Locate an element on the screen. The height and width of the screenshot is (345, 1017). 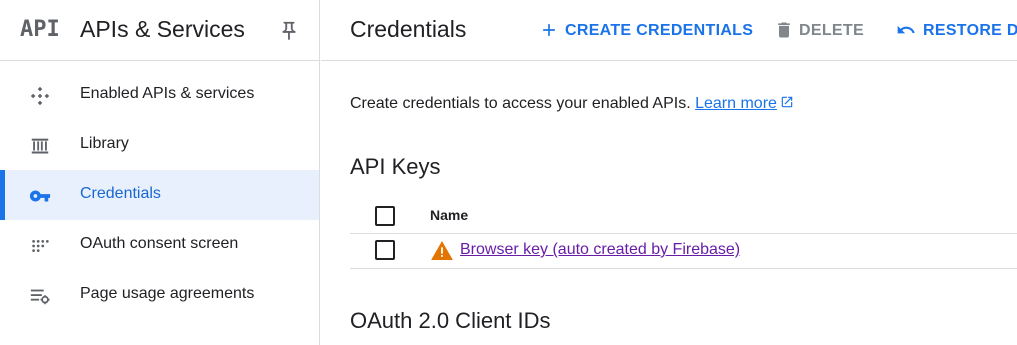
api-keys-title: API Keys is located at coordinates (395, 166).